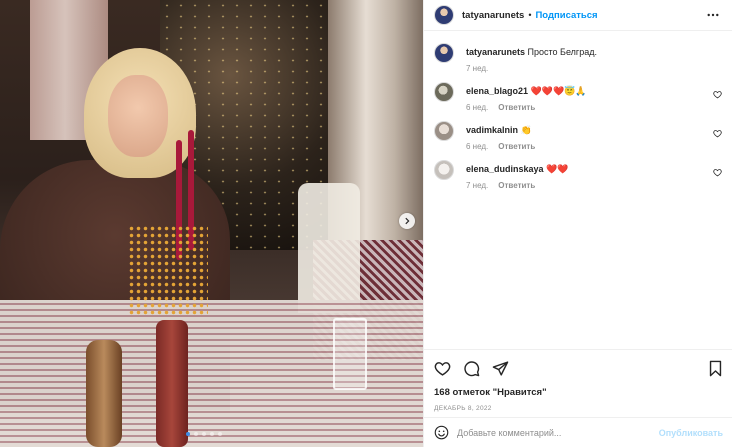 This screenshot has width=732, height=447. What do you see at coordinates (493, 15) in the screenshot?
I see `author-username: tatyanarunets` at bounding box center [493, 15].